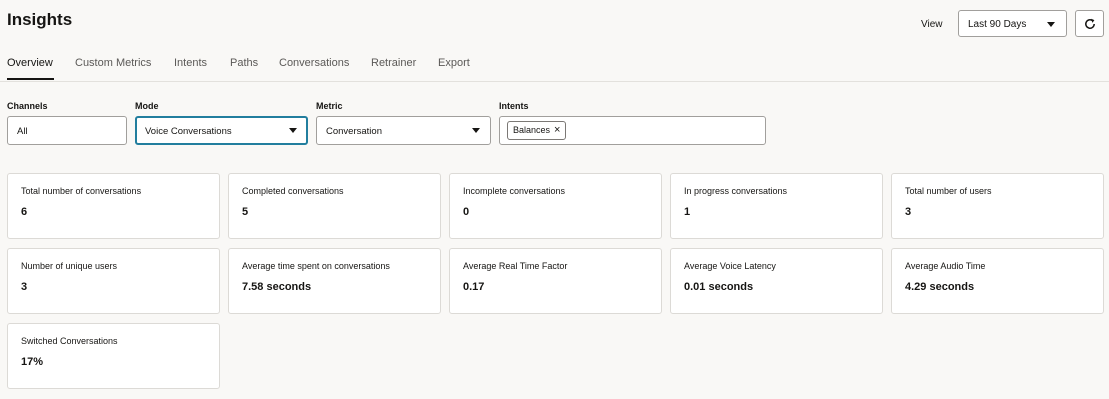  I want to click on tab-conversations: Conversations, so click(314, 63).